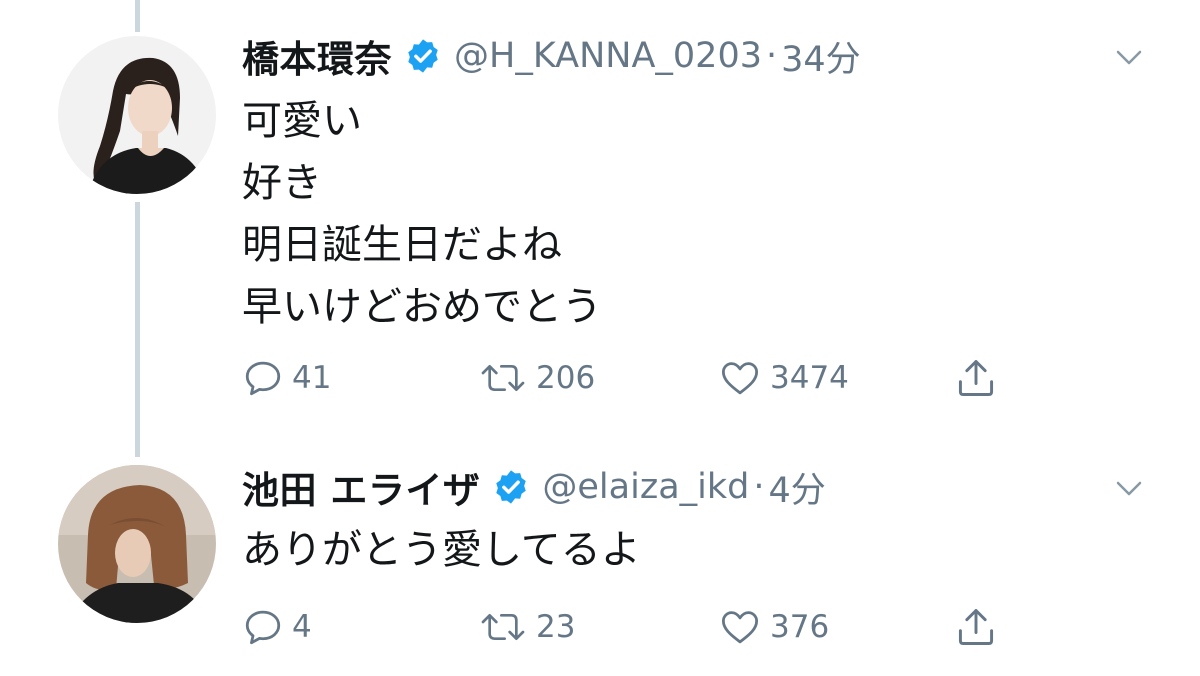  What do you see at coordinates (809, 378) in the screenshot?
I see `like-count: 3474` at bounding box center [809, 378].